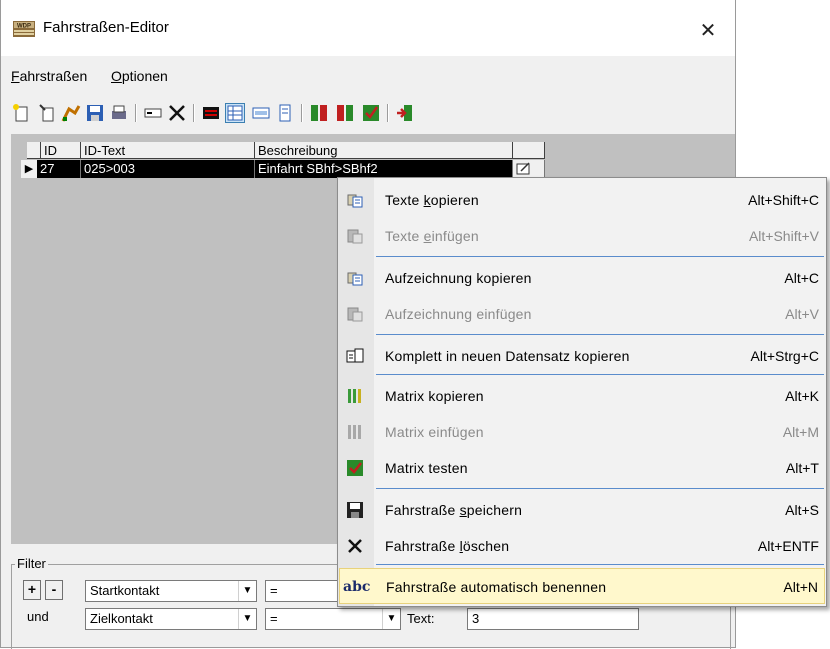  Describe the element at coordinates (582, 510) in the screenshot. I see `context-menu-item: Fahrstraße speichern Alt+S` at that location.